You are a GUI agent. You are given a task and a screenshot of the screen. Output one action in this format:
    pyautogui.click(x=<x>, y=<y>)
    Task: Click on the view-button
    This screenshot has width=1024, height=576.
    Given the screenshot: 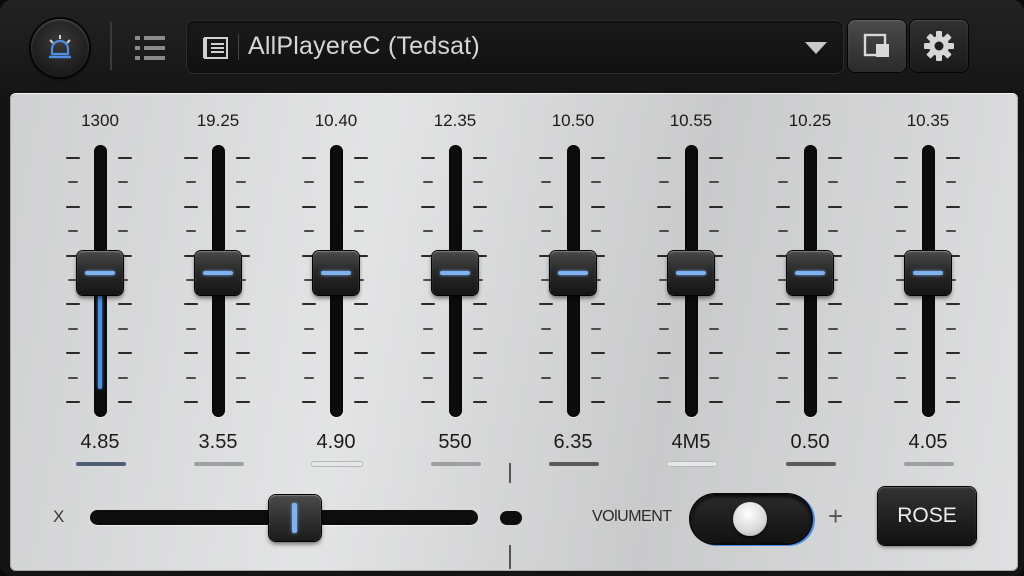 What is the action you would take?
    pyautogui.click(x=877, y=46)
    